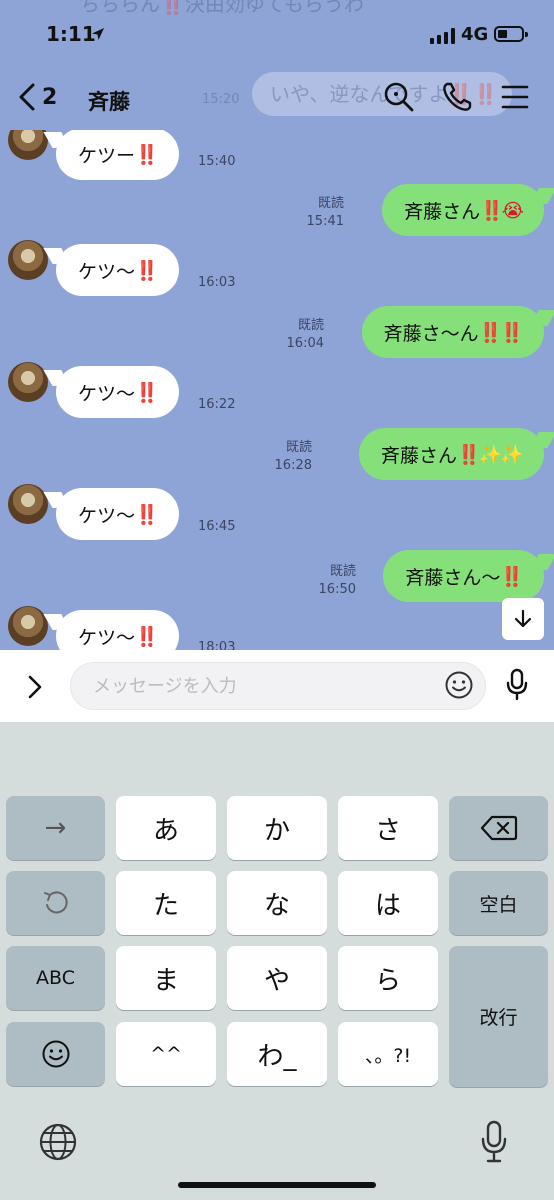  Describe the element at coordinates (50, 97) in the screenshot. I see `unread-count: 2` at that location.